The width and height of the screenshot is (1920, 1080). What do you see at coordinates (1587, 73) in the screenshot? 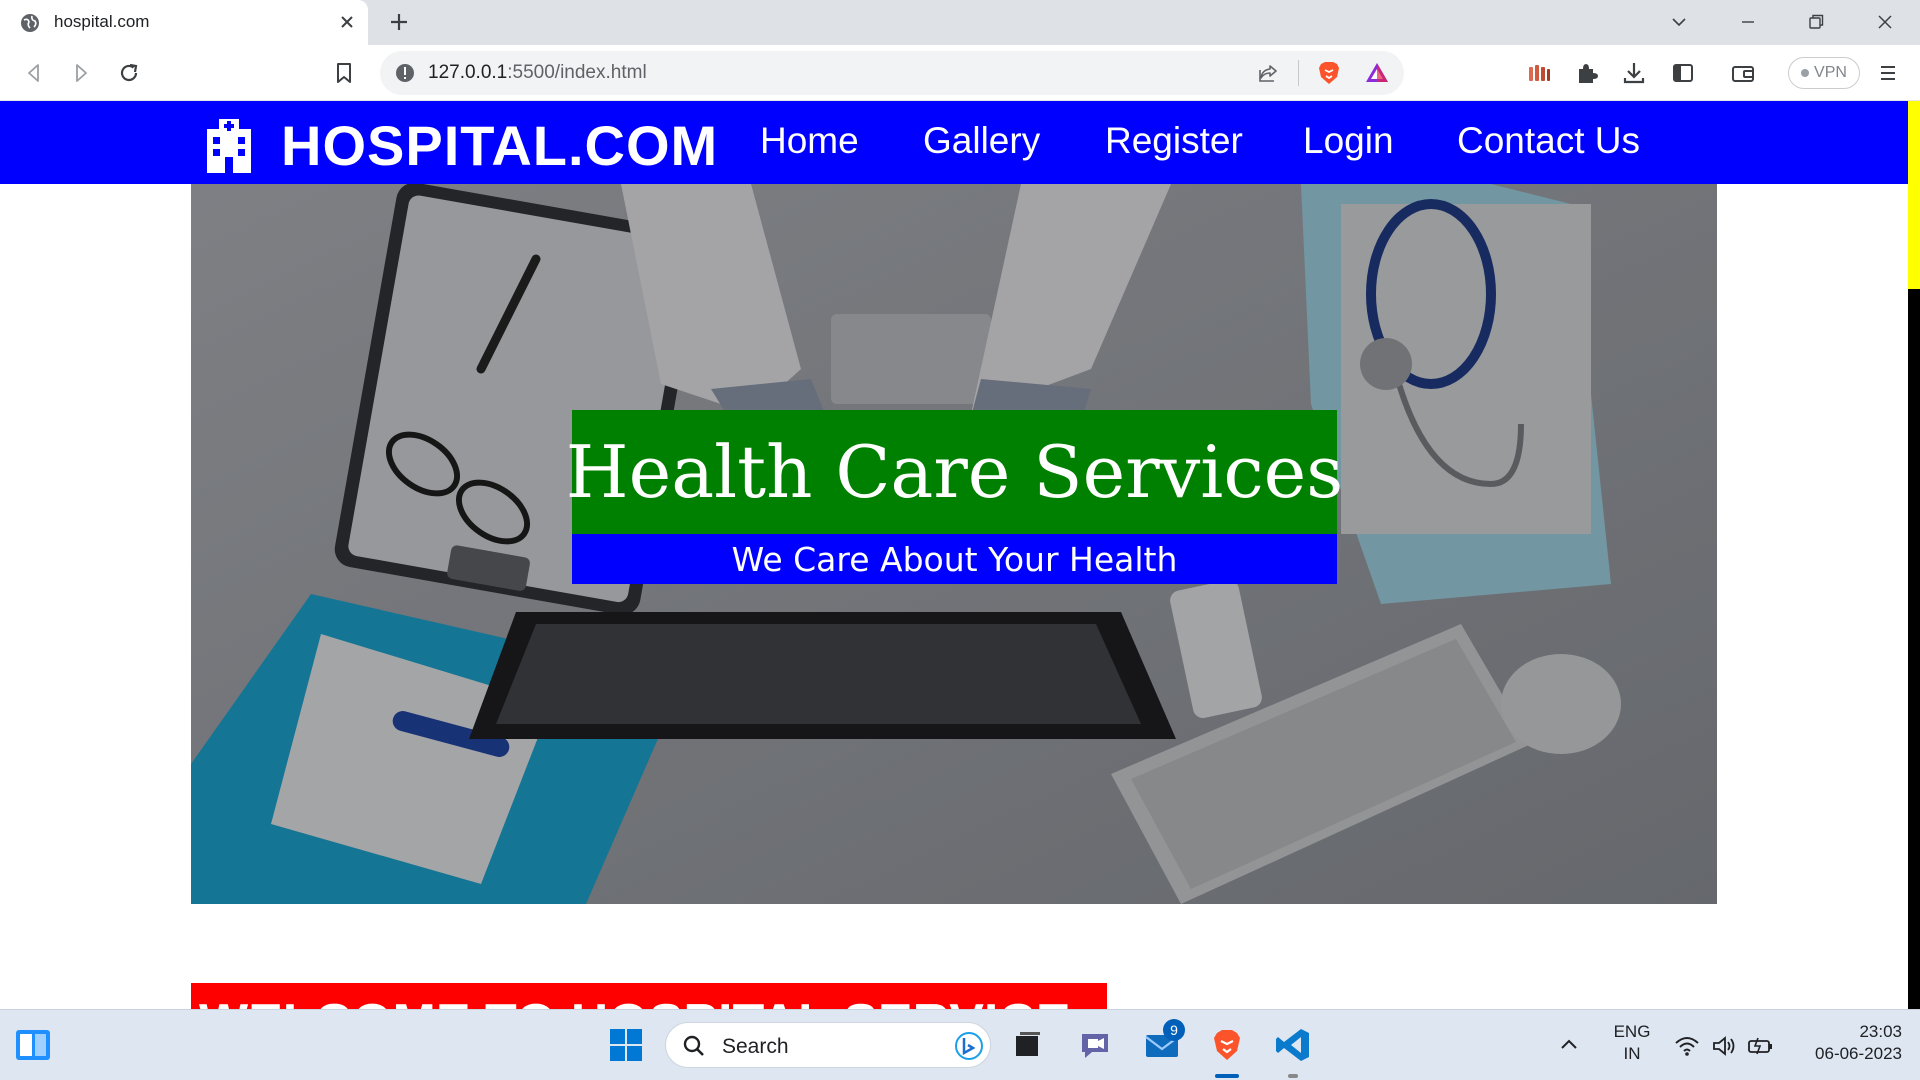
I see `puzzle-icon` at bounding box center [1587, 73].